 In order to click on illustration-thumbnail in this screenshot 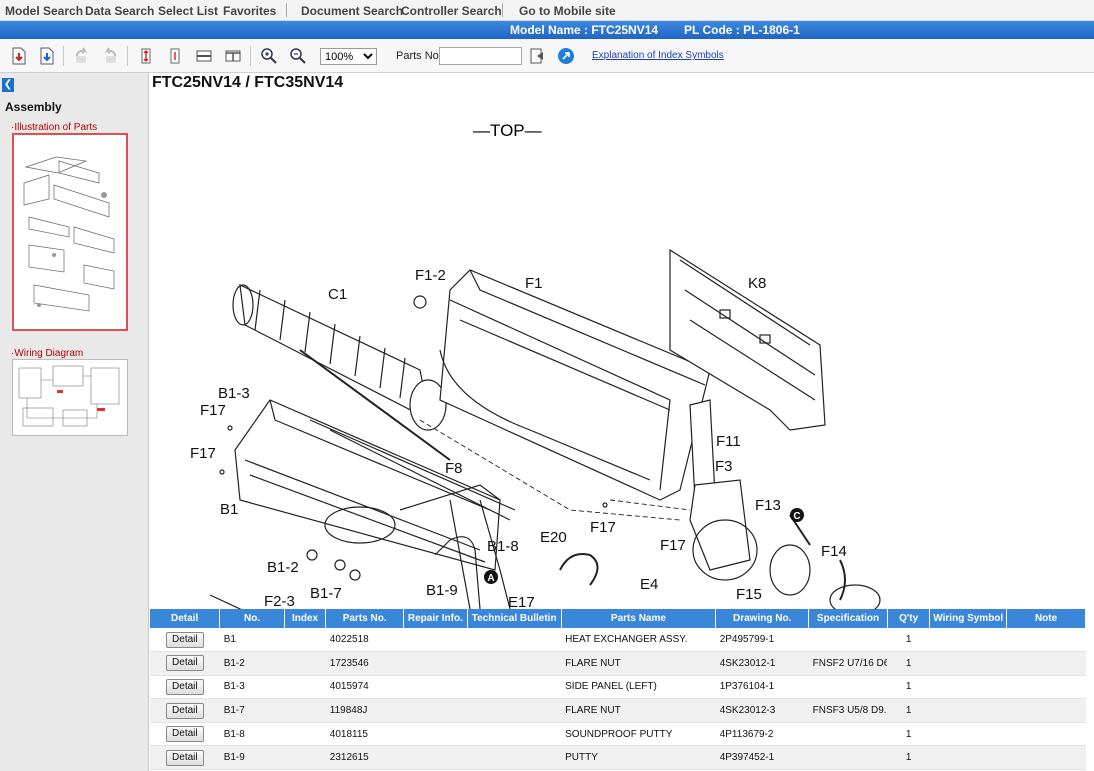, I will do `click(70, 232)`.